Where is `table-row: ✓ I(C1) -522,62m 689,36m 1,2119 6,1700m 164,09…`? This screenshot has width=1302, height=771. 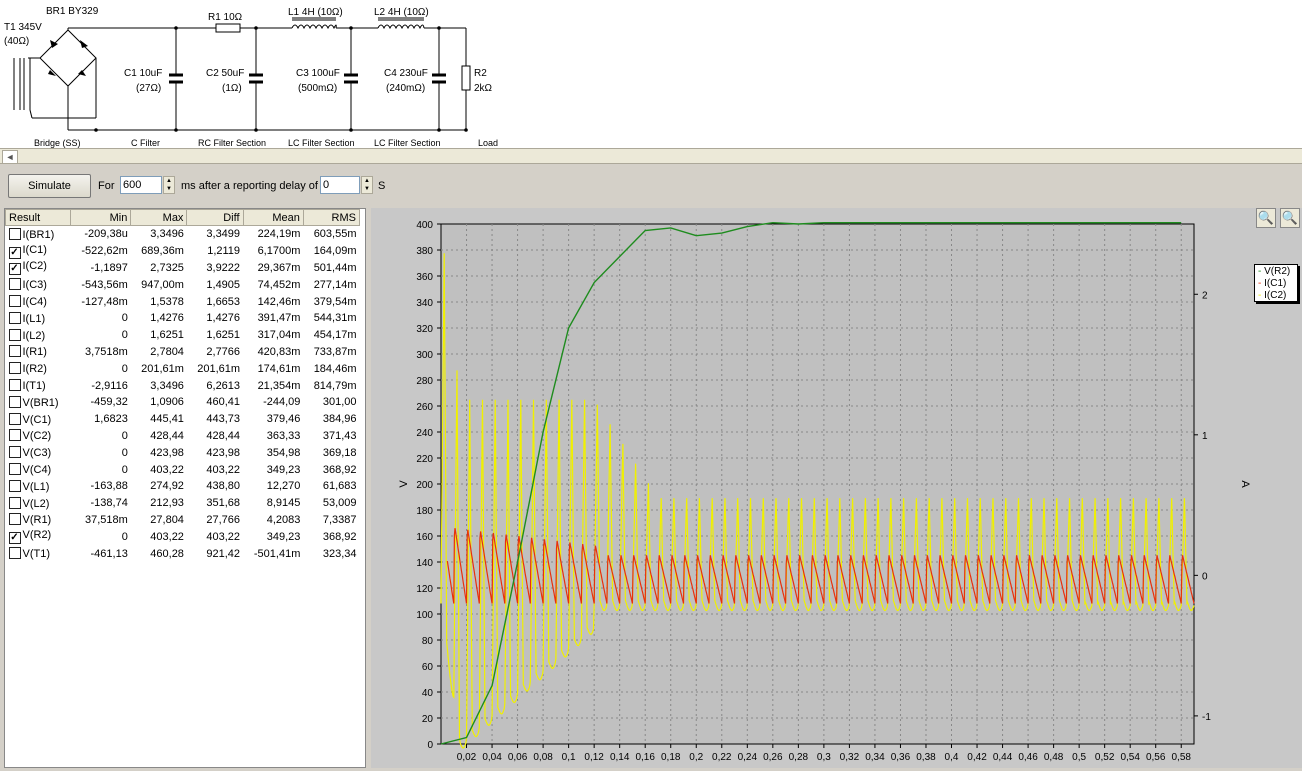 table-row: ✓ I(C1) -522,62m 689,36m 1,2119 6,1700m 164,09… is located at coordinates (183, 251).